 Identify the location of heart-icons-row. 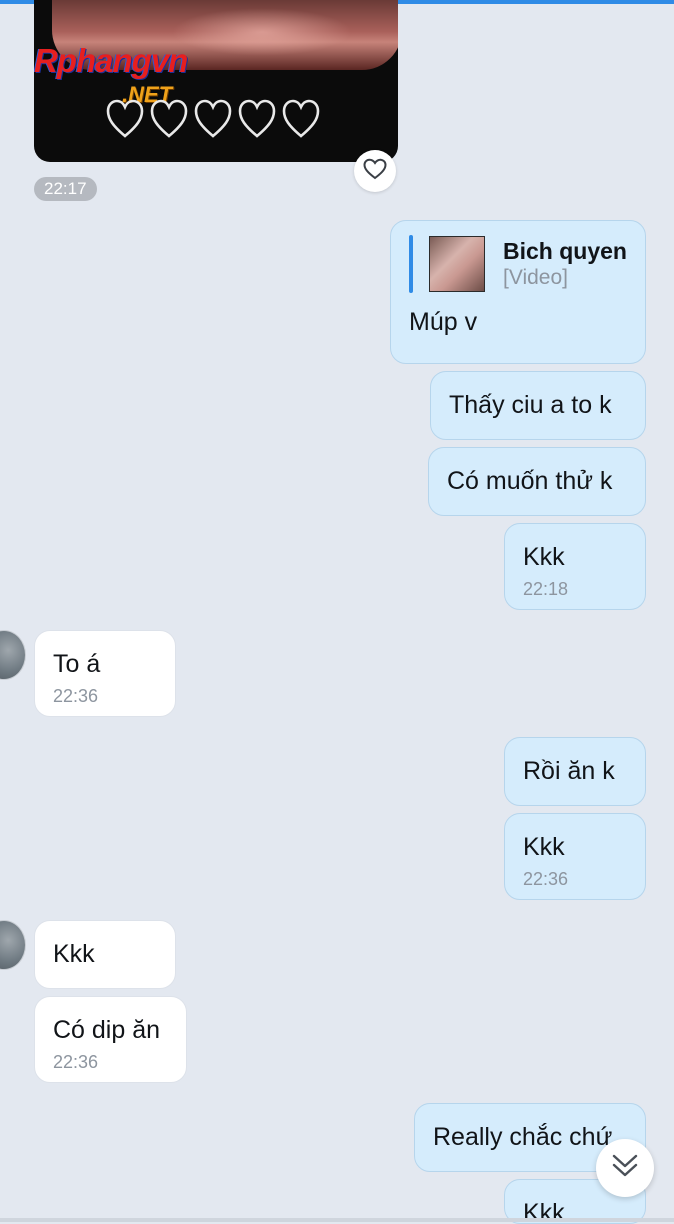
(213, 121).